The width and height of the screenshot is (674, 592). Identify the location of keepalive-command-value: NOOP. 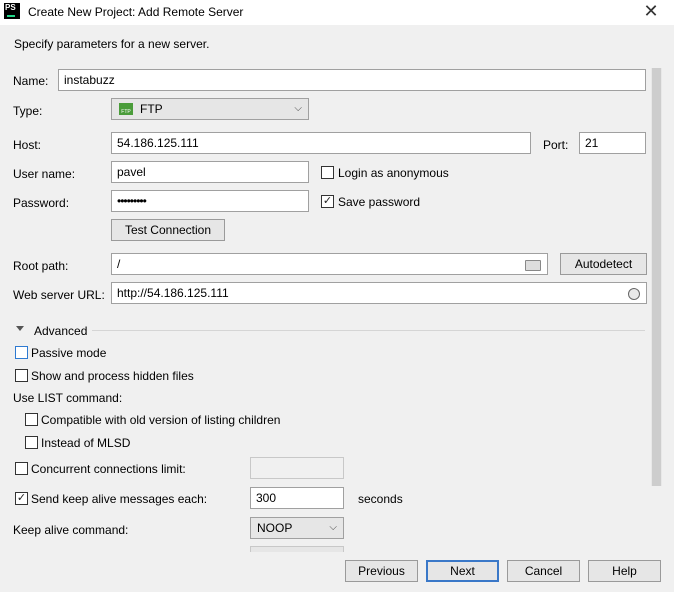
(275, 528).